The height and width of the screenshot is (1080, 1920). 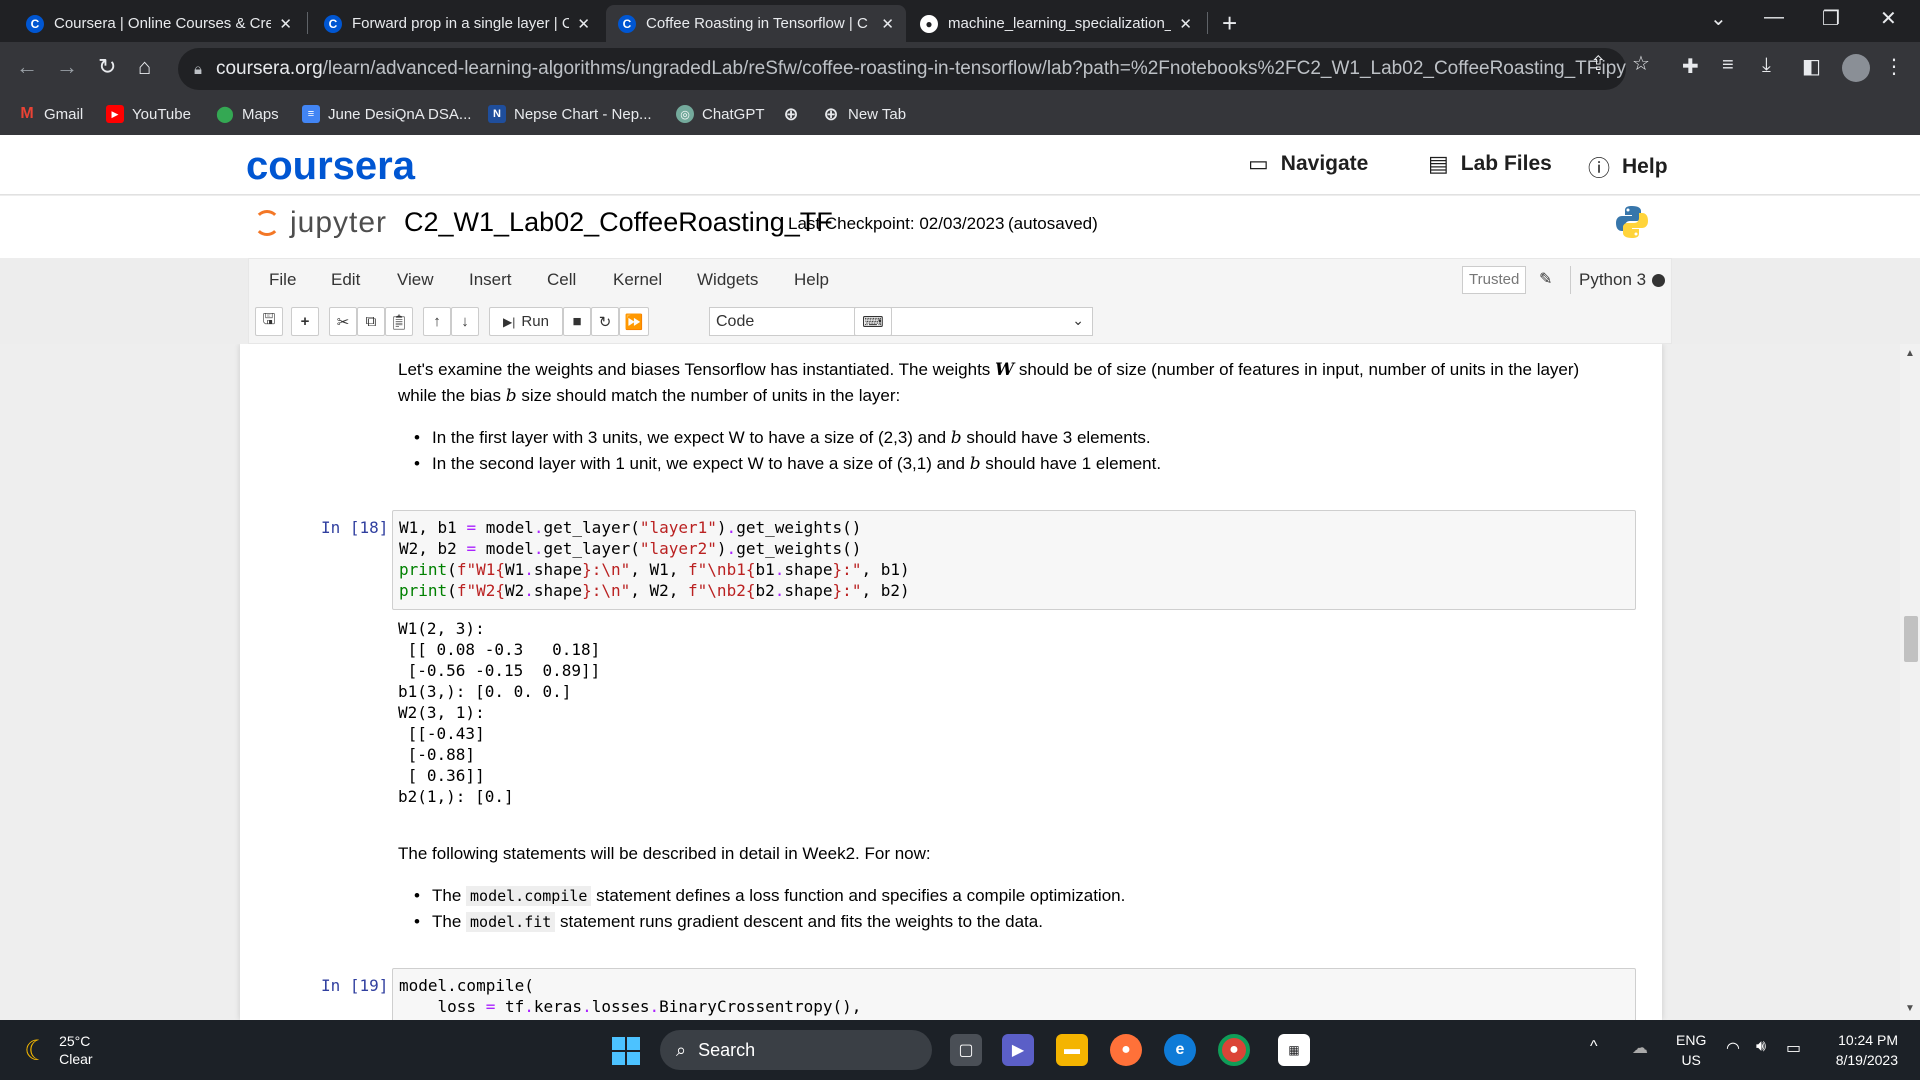 I want to click on insert-cell-plus-icon: +, so click(x=305, y=321).